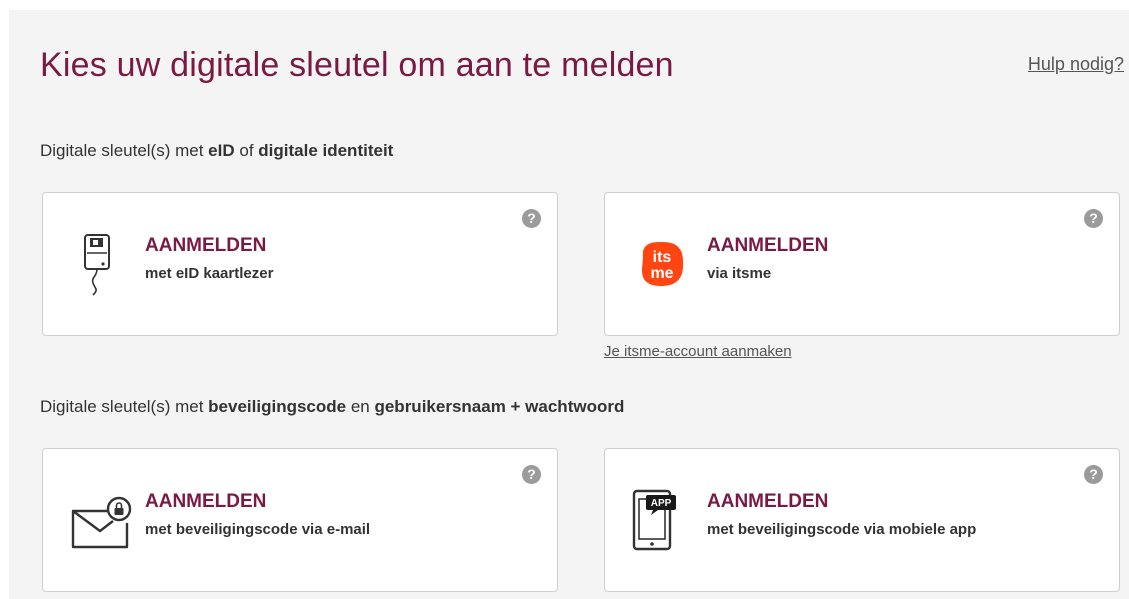 The width and height of the screenshot is (1129, 599). I want to click on svg-text: its, so click(662, 257).